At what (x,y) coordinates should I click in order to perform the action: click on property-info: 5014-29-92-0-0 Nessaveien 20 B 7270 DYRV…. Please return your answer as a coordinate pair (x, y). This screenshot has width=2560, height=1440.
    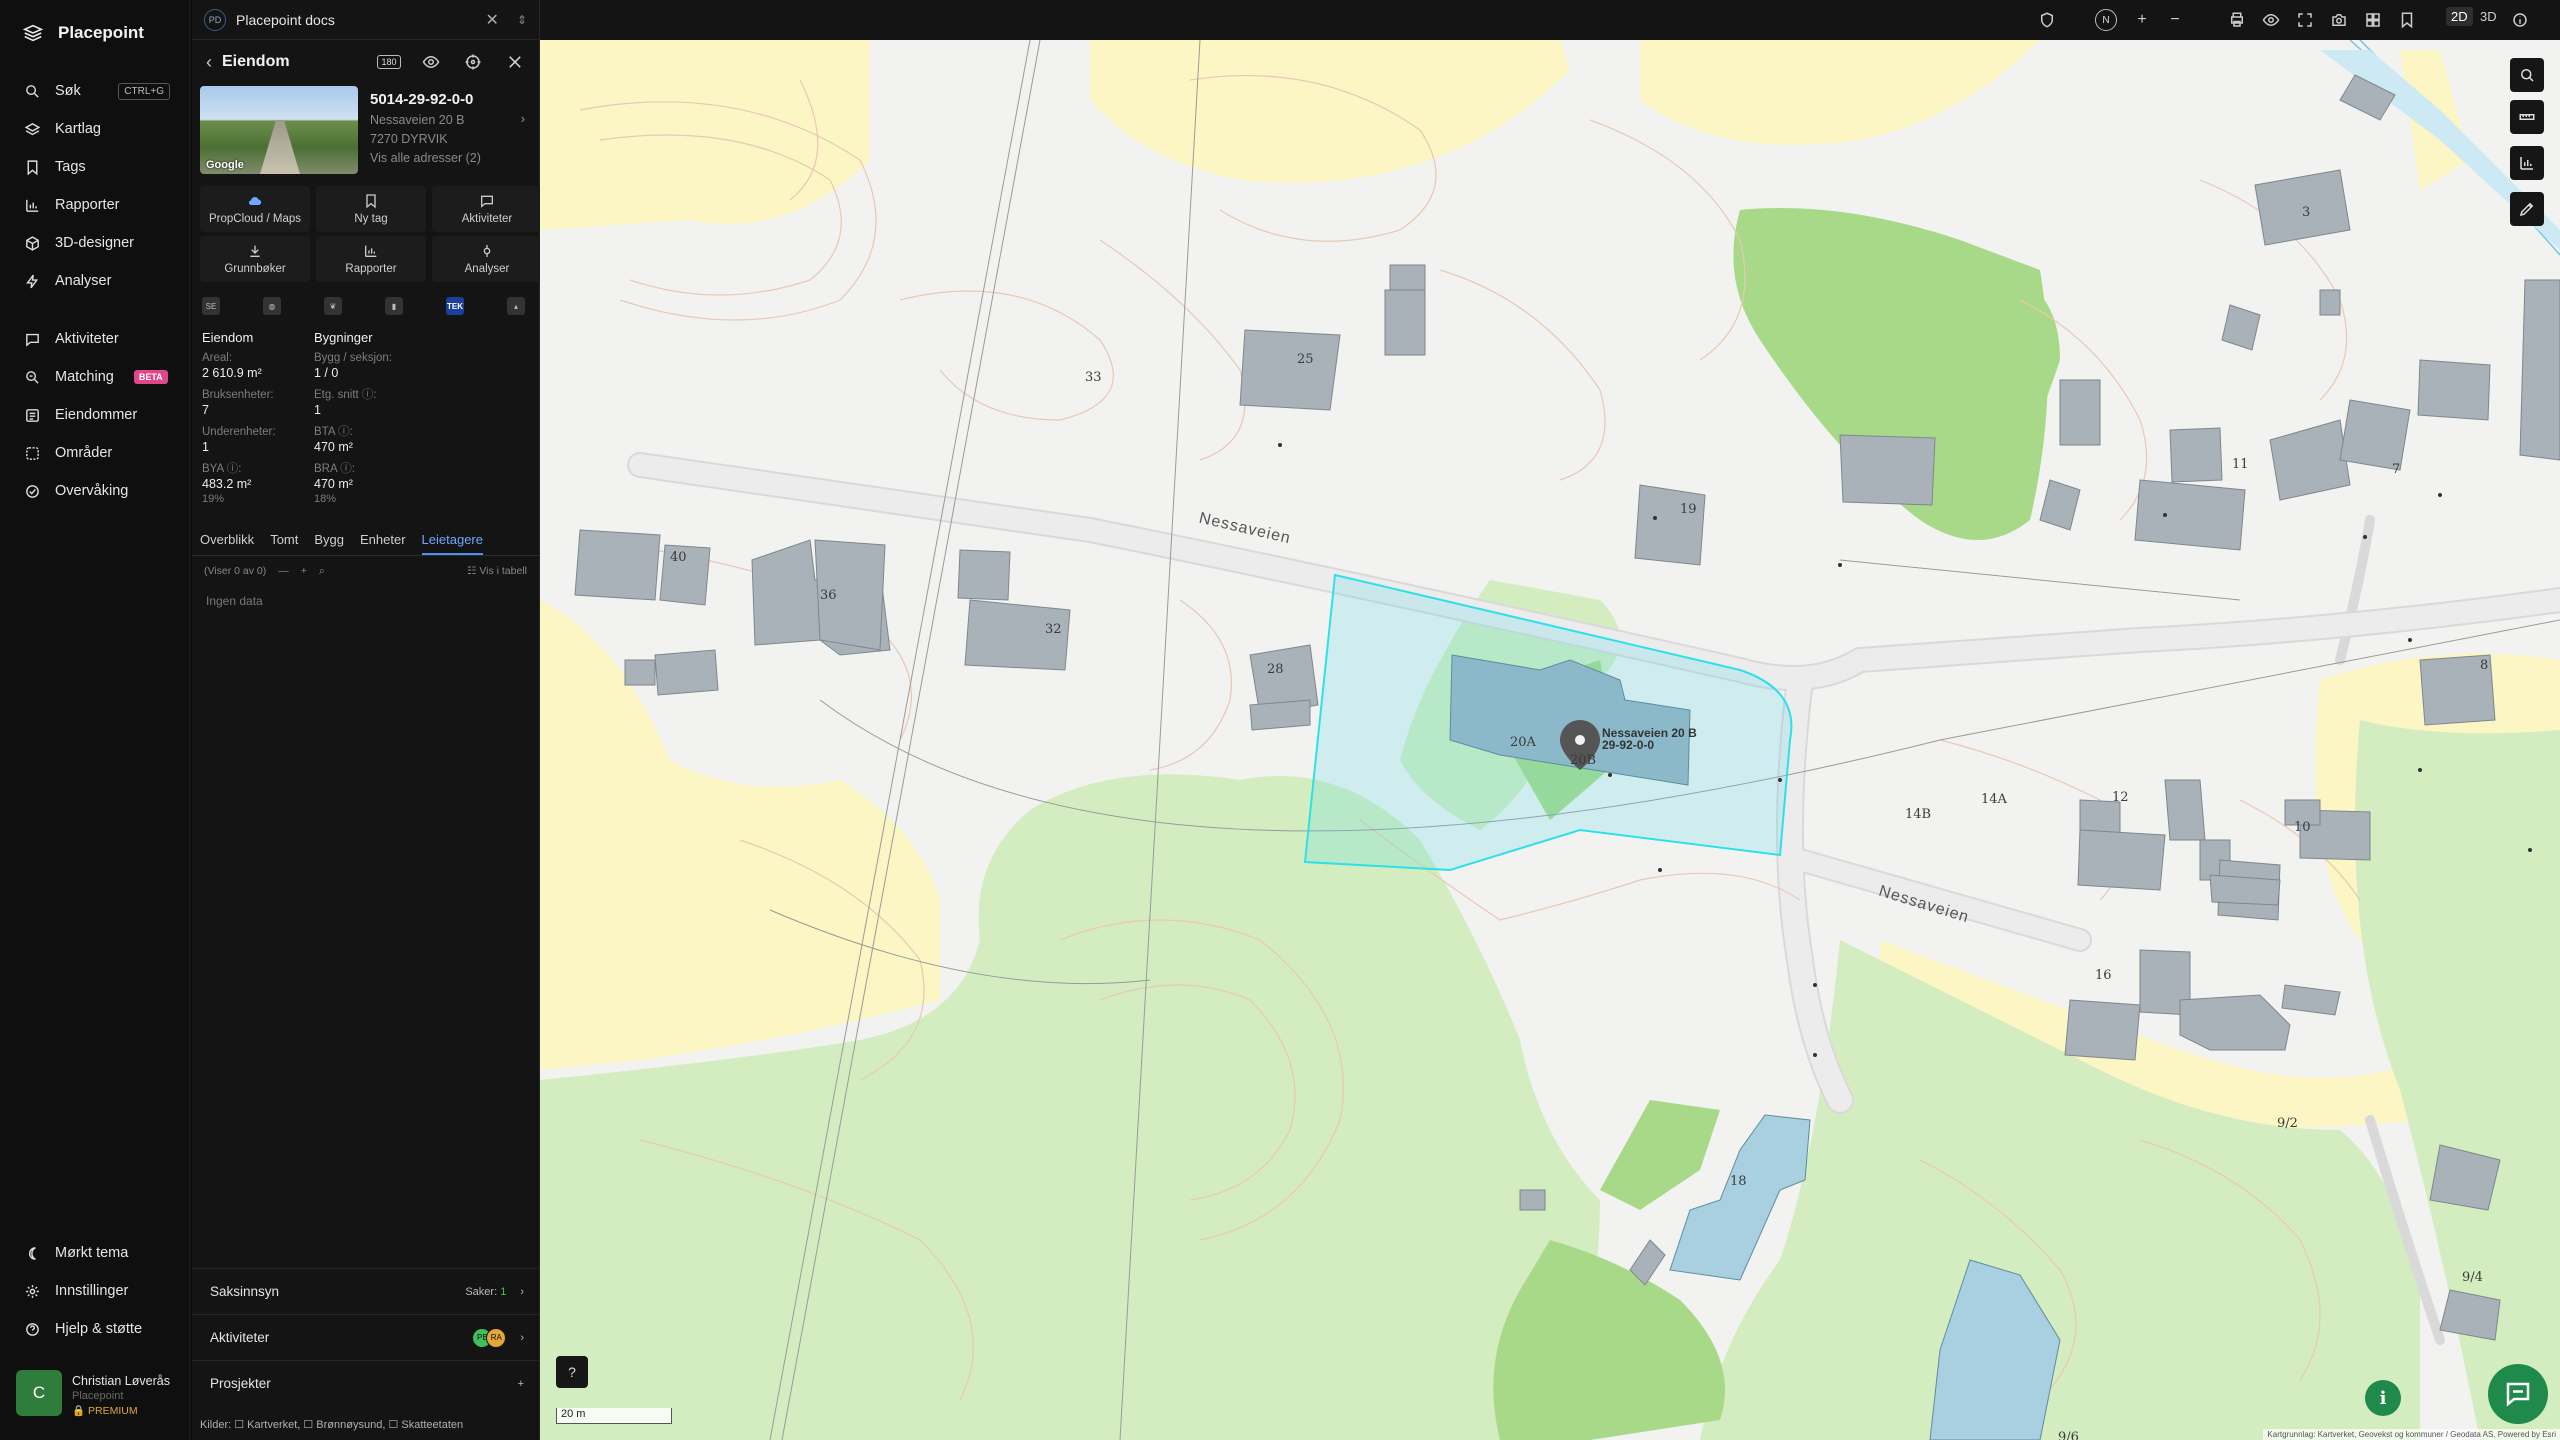
    Looking at the image, I should click on (450, 133).